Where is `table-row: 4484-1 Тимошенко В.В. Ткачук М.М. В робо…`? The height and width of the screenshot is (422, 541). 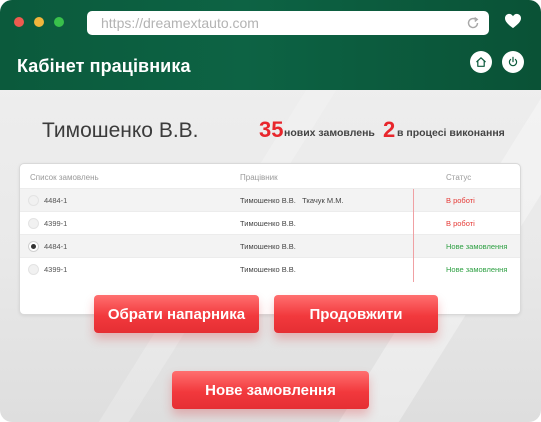
table-row: 4484-1 Тимошенко В.В. Ткачук М.М. В робо… is located at coordinates (270, 199).